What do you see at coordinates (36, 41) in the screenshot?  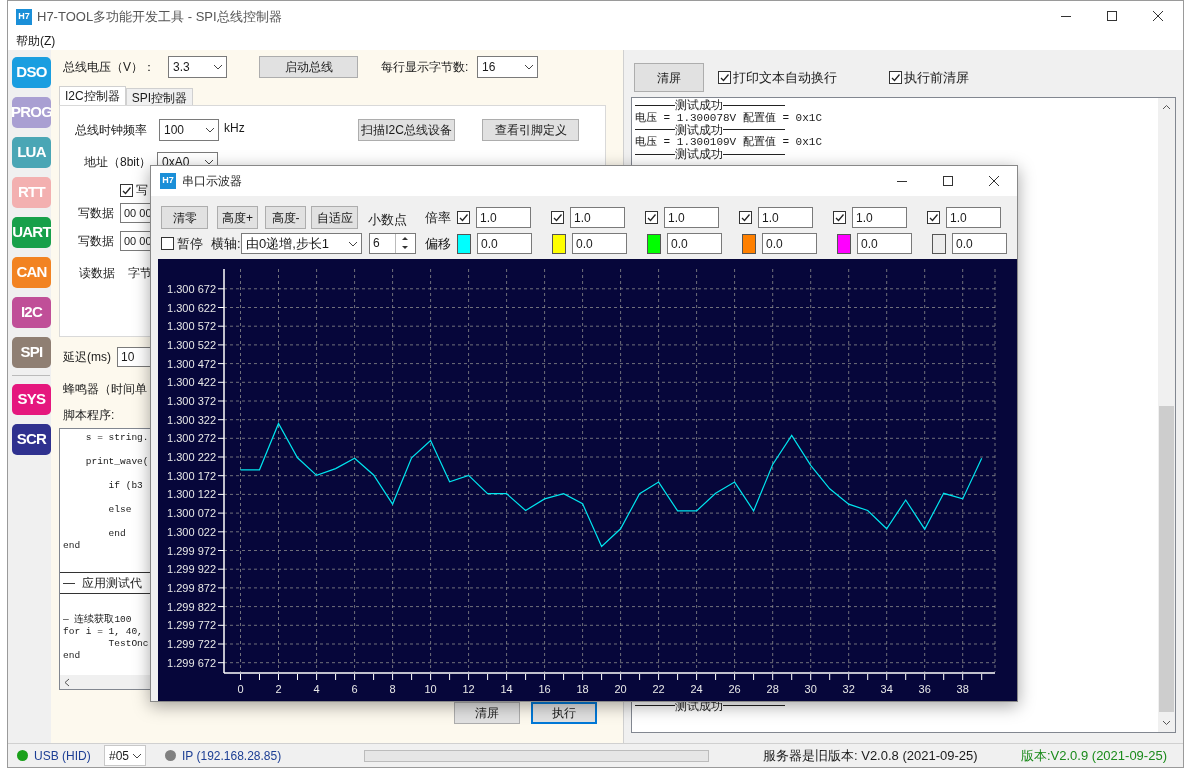 I see `menu-item: 帮助(Z)` at bounding box center [36, 41].